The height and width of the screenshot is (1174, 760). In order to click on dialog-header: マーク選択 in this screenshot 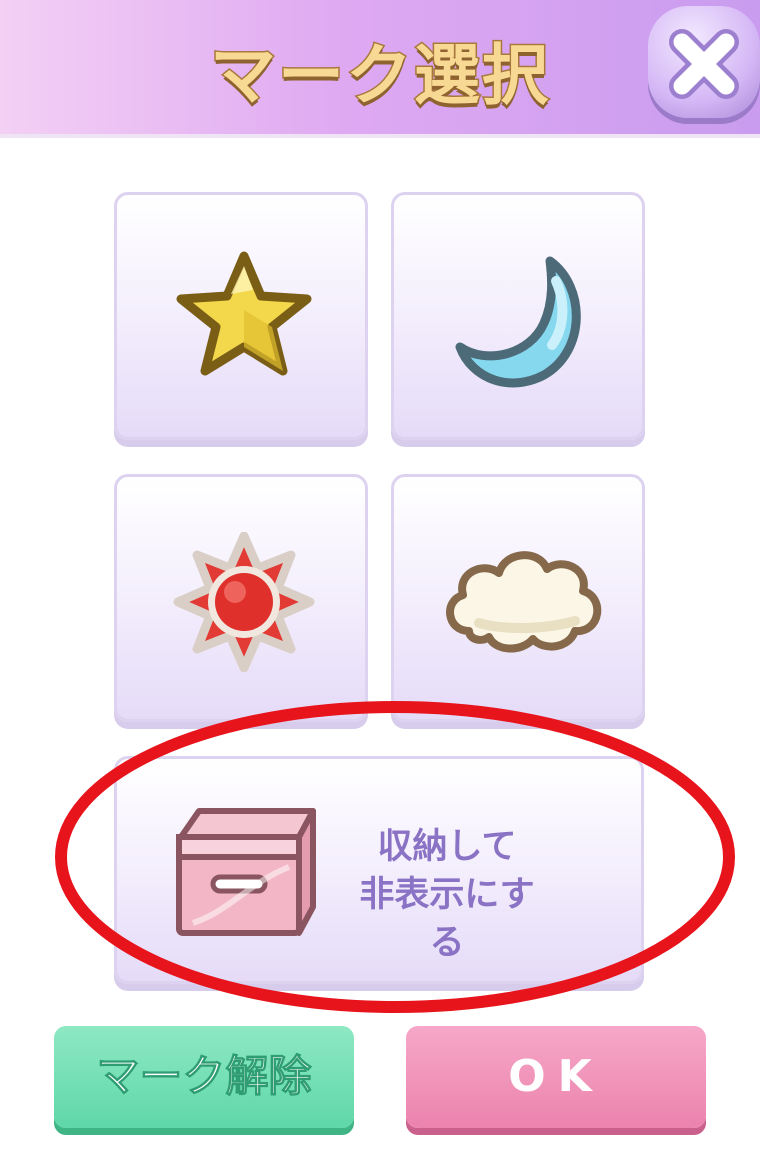, I will do `click(380, 69)`.